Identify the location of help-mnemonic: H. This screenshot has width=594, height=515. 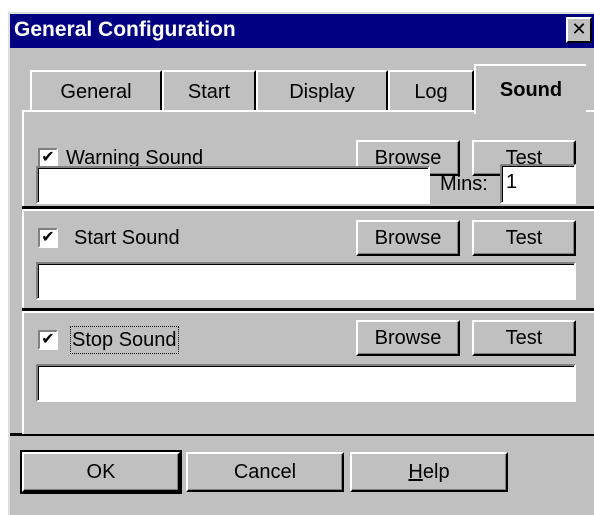
(415, 472).